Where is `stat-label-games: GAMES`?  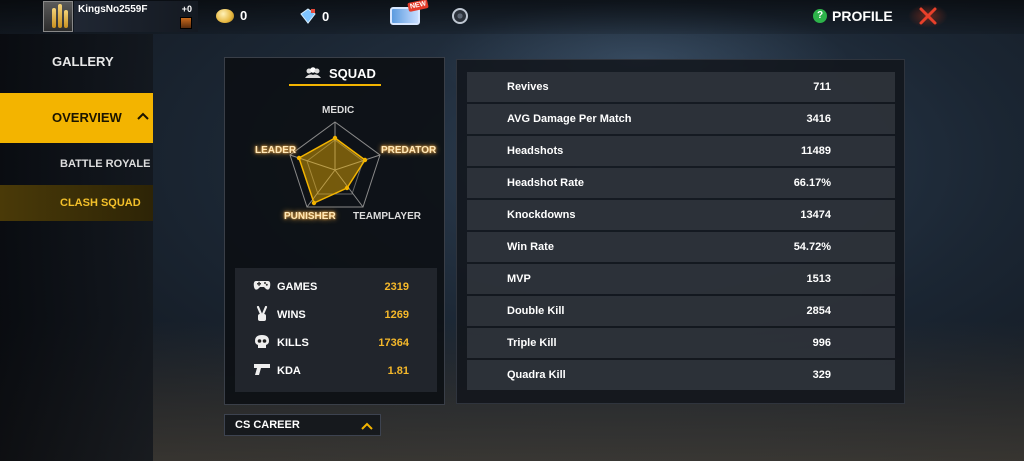 stat-label-games: GAMES is located at coordinates (297, 287).